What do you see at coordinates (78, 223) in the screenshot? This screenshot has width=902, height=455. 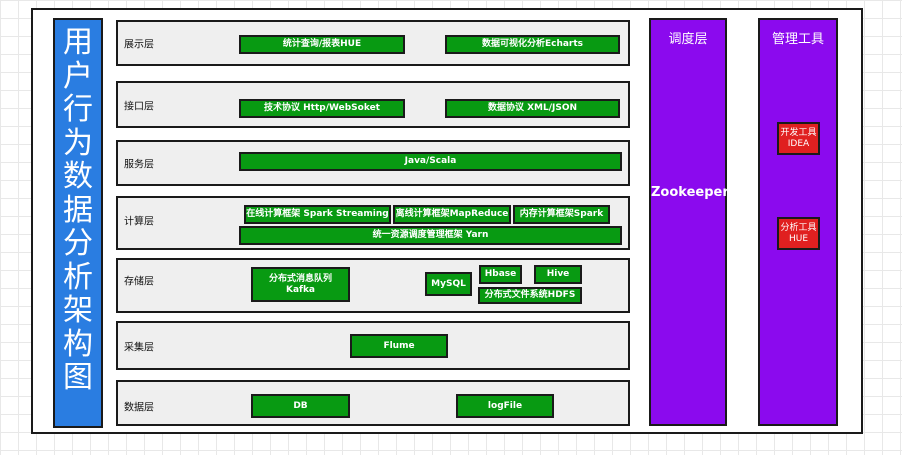 I see `diagram-title: 用户行为数据分析架构图` at bounding box center [78, 223].